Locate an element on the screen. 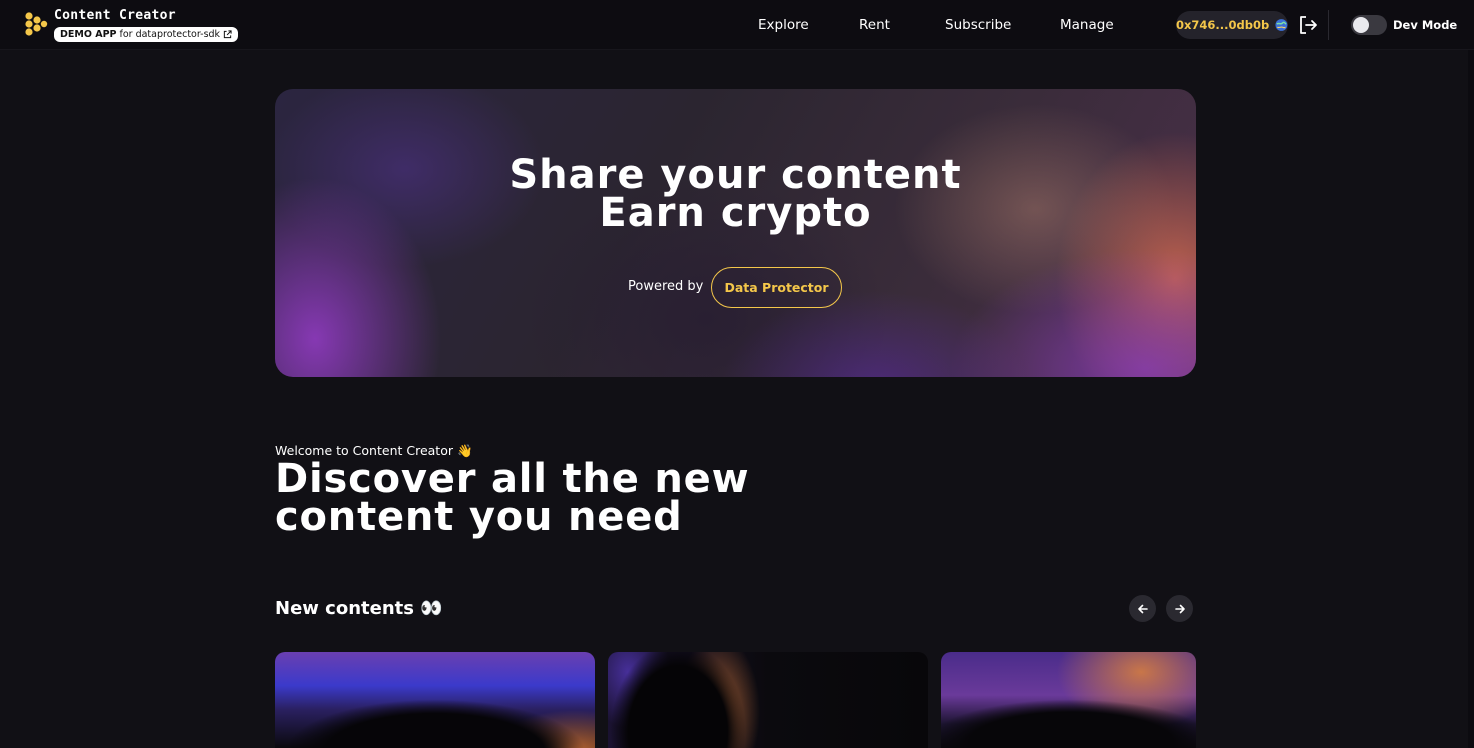 This screenshot has width=1474, height=748. nav-rent: Rent is located at coordinates (874, 25).